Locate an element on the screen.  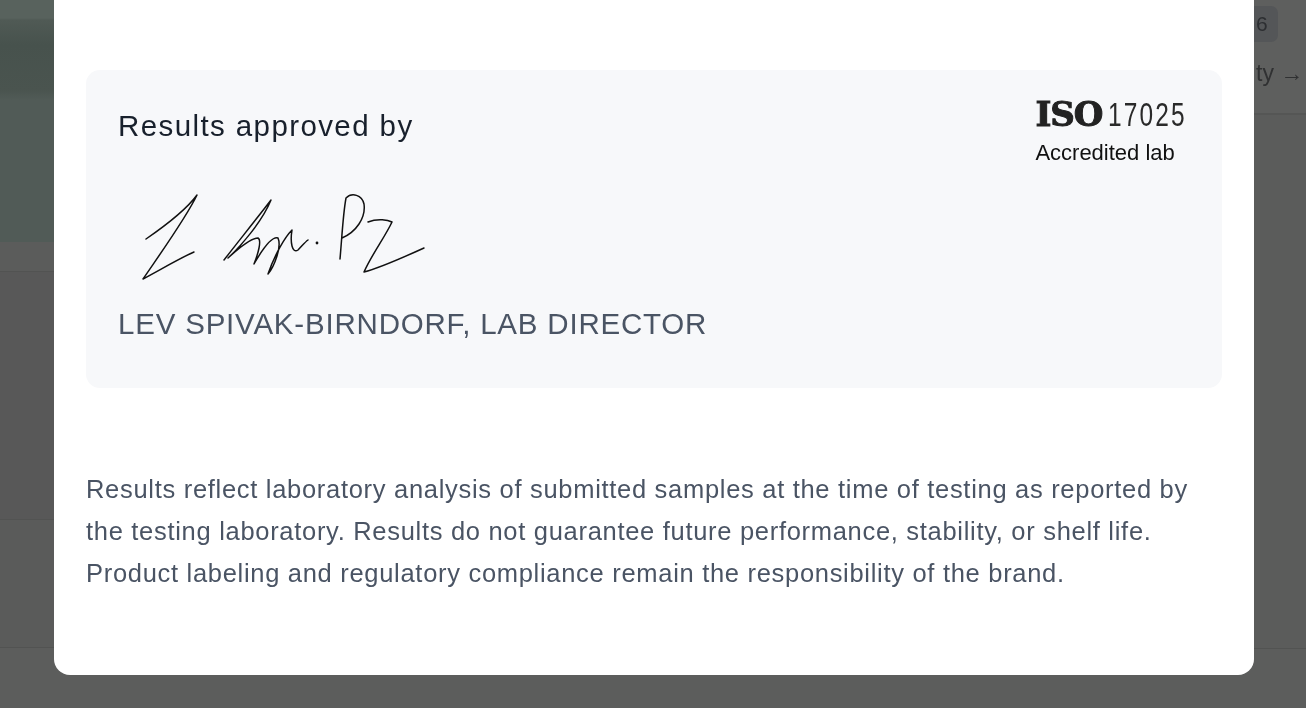
signatory-name: LEV SPIVAK-BIRNDORF, LAB DIRECTOR is located at coordinates (413, 324).